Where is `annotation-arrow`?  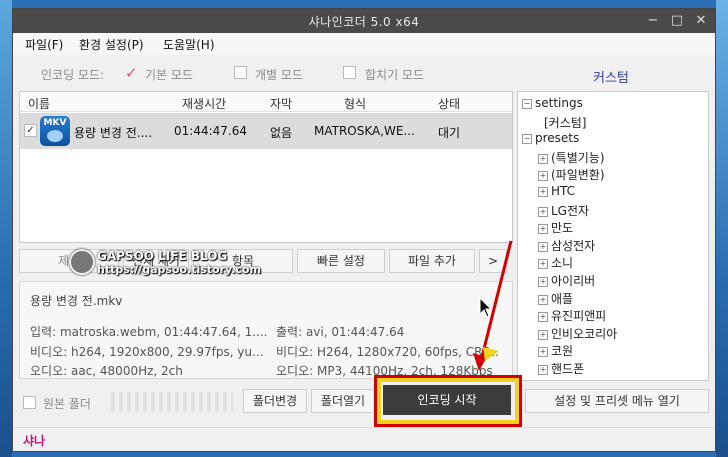
annotation-arrow is located at coordinates (493, 305).